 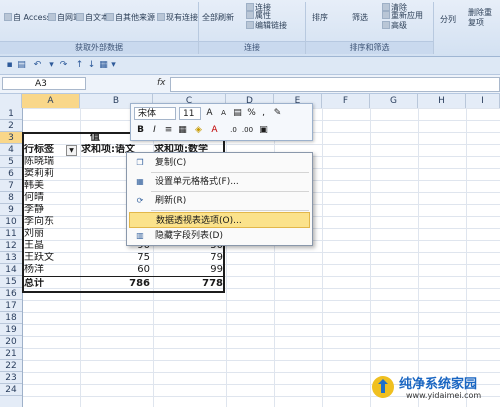 I want to click on sort-button: 排序, so click(x=320, y=17).